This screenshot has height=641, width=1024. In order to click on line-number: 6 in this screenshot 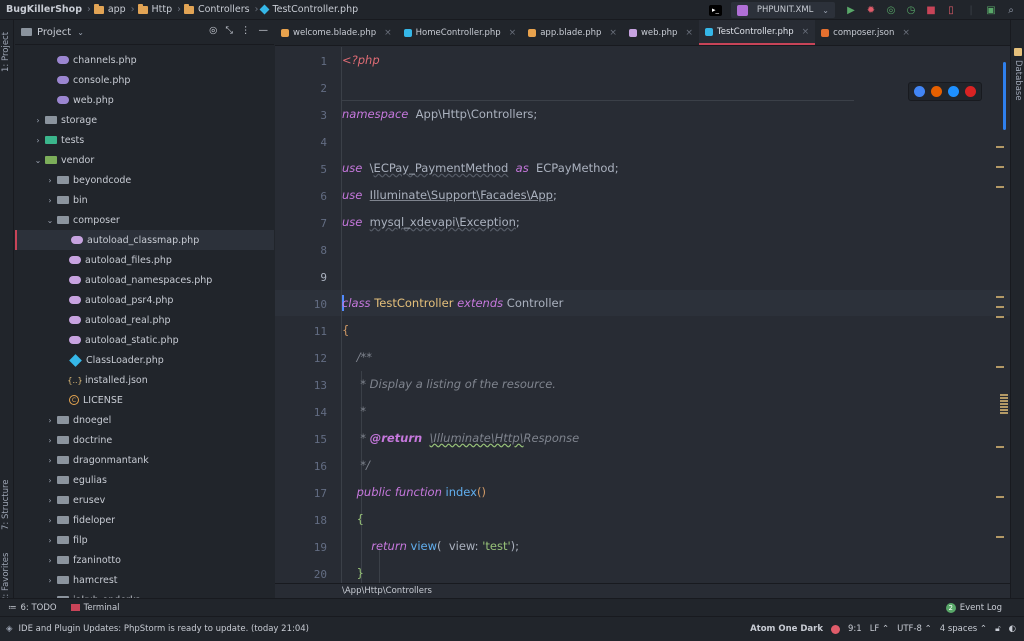, I will do `click(301, 196)`.